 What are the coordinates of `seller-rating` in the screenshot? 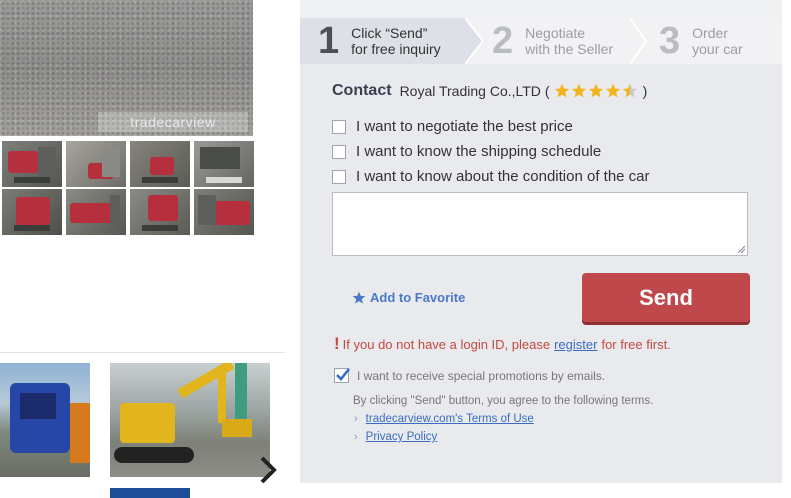 It's located at (596, 91).